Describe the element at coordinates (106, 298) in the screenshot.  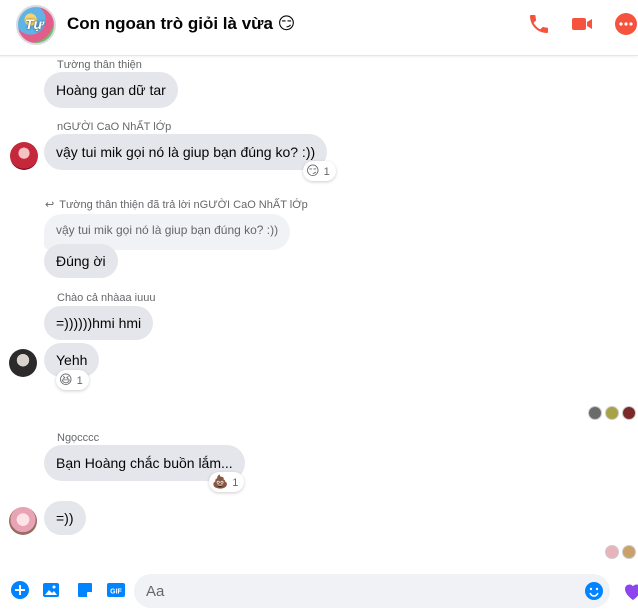
I see `sender-name: Chào cả nhàaa iuuu` at that location.